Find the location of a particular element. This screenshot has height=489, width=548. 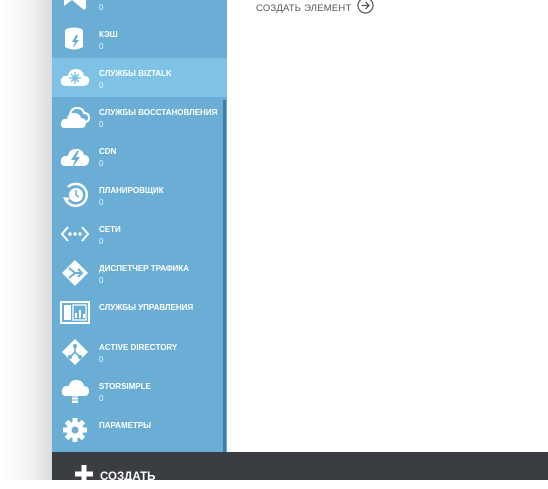

bottom-command-bar: СОЗДАТЬ is located at coordinates (300, 467).